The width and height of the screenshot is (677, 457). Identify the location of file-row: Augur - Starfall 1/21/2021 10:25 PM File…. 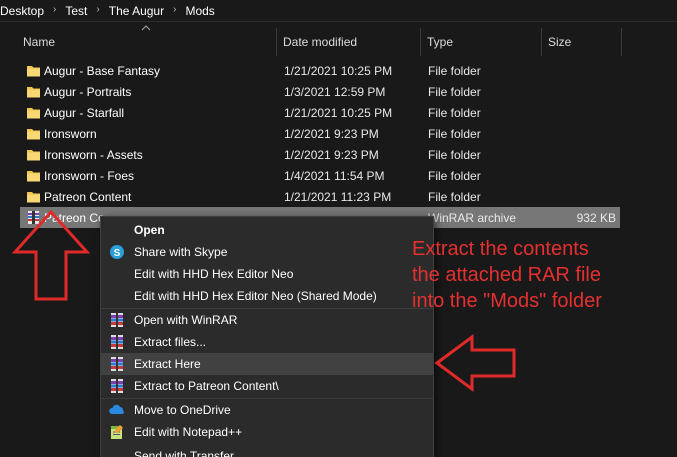
(320, 112).